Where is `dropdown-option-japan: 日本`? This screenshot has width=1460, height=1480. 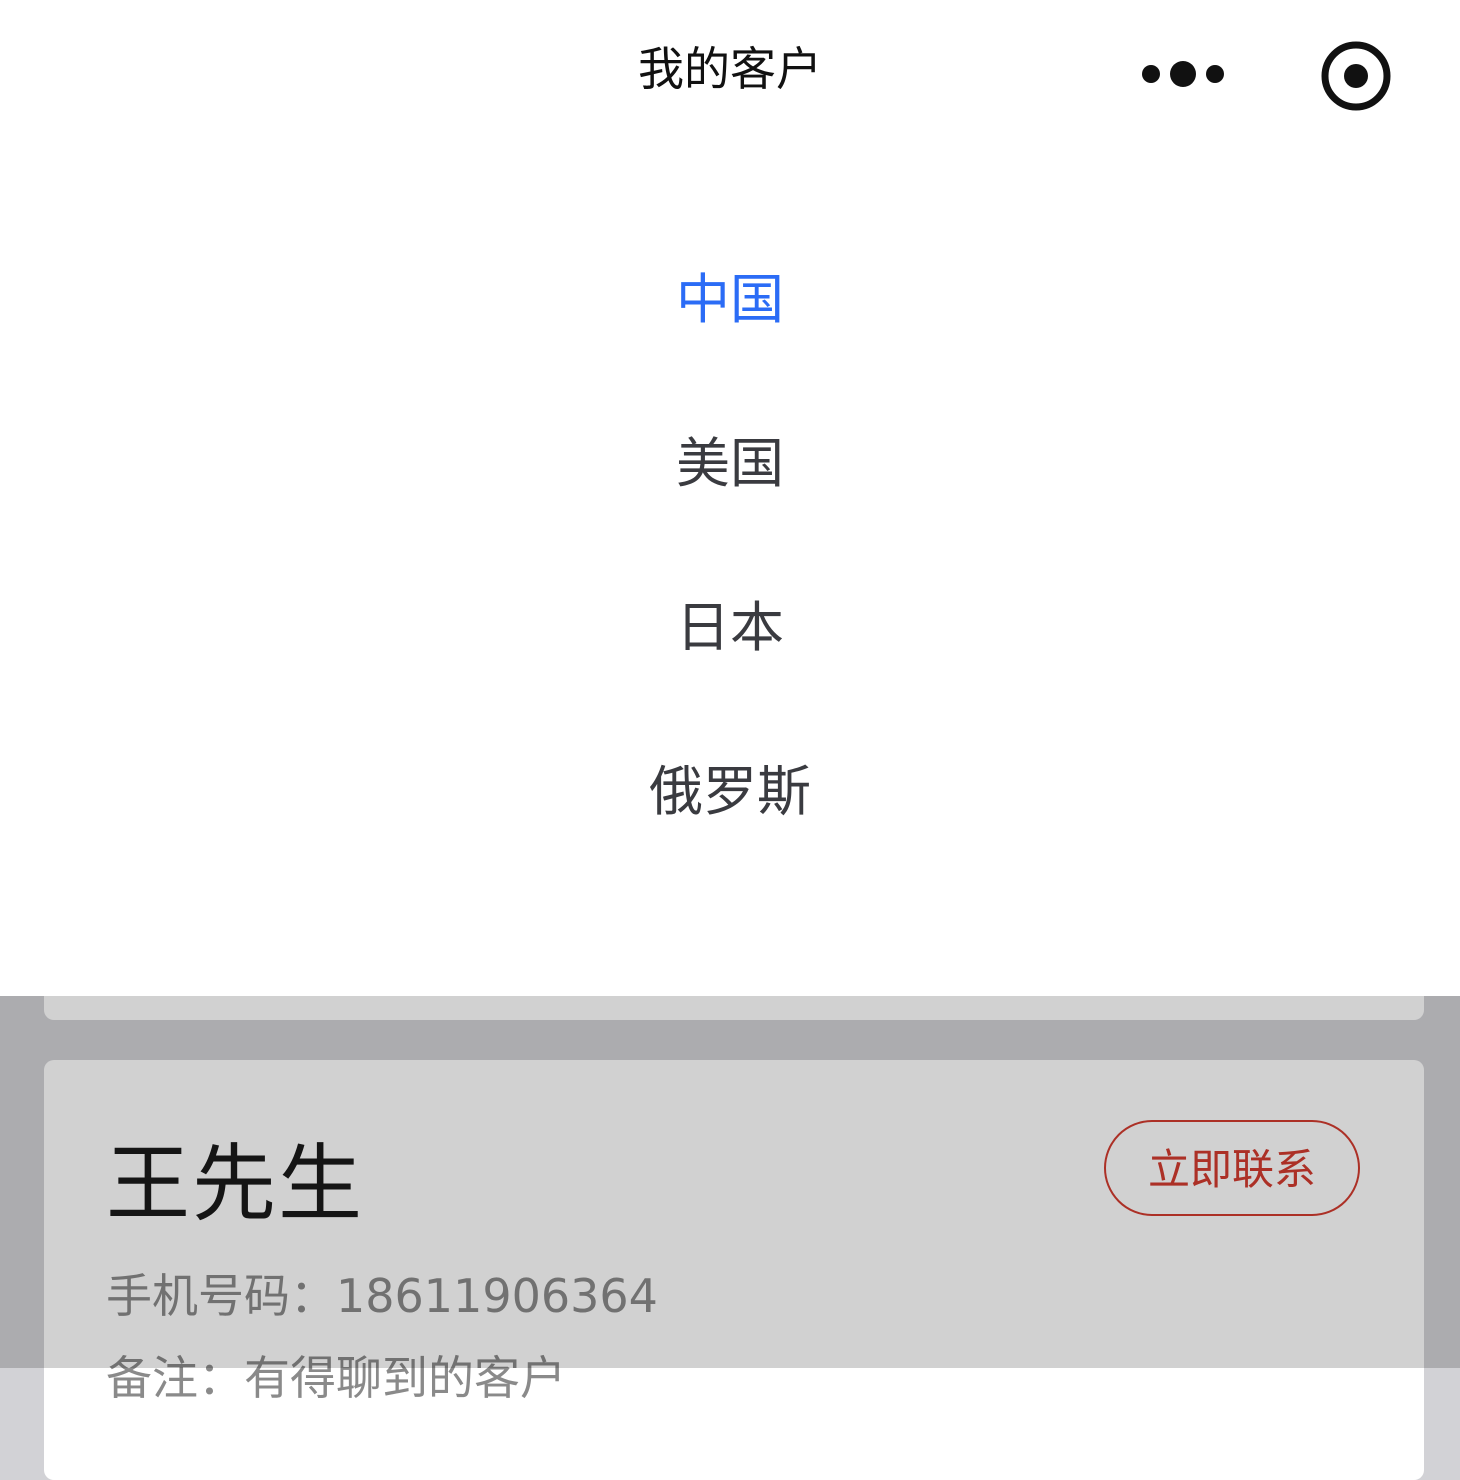 dropdown-option-japan: 日本 is located at coordinates (730, 628).